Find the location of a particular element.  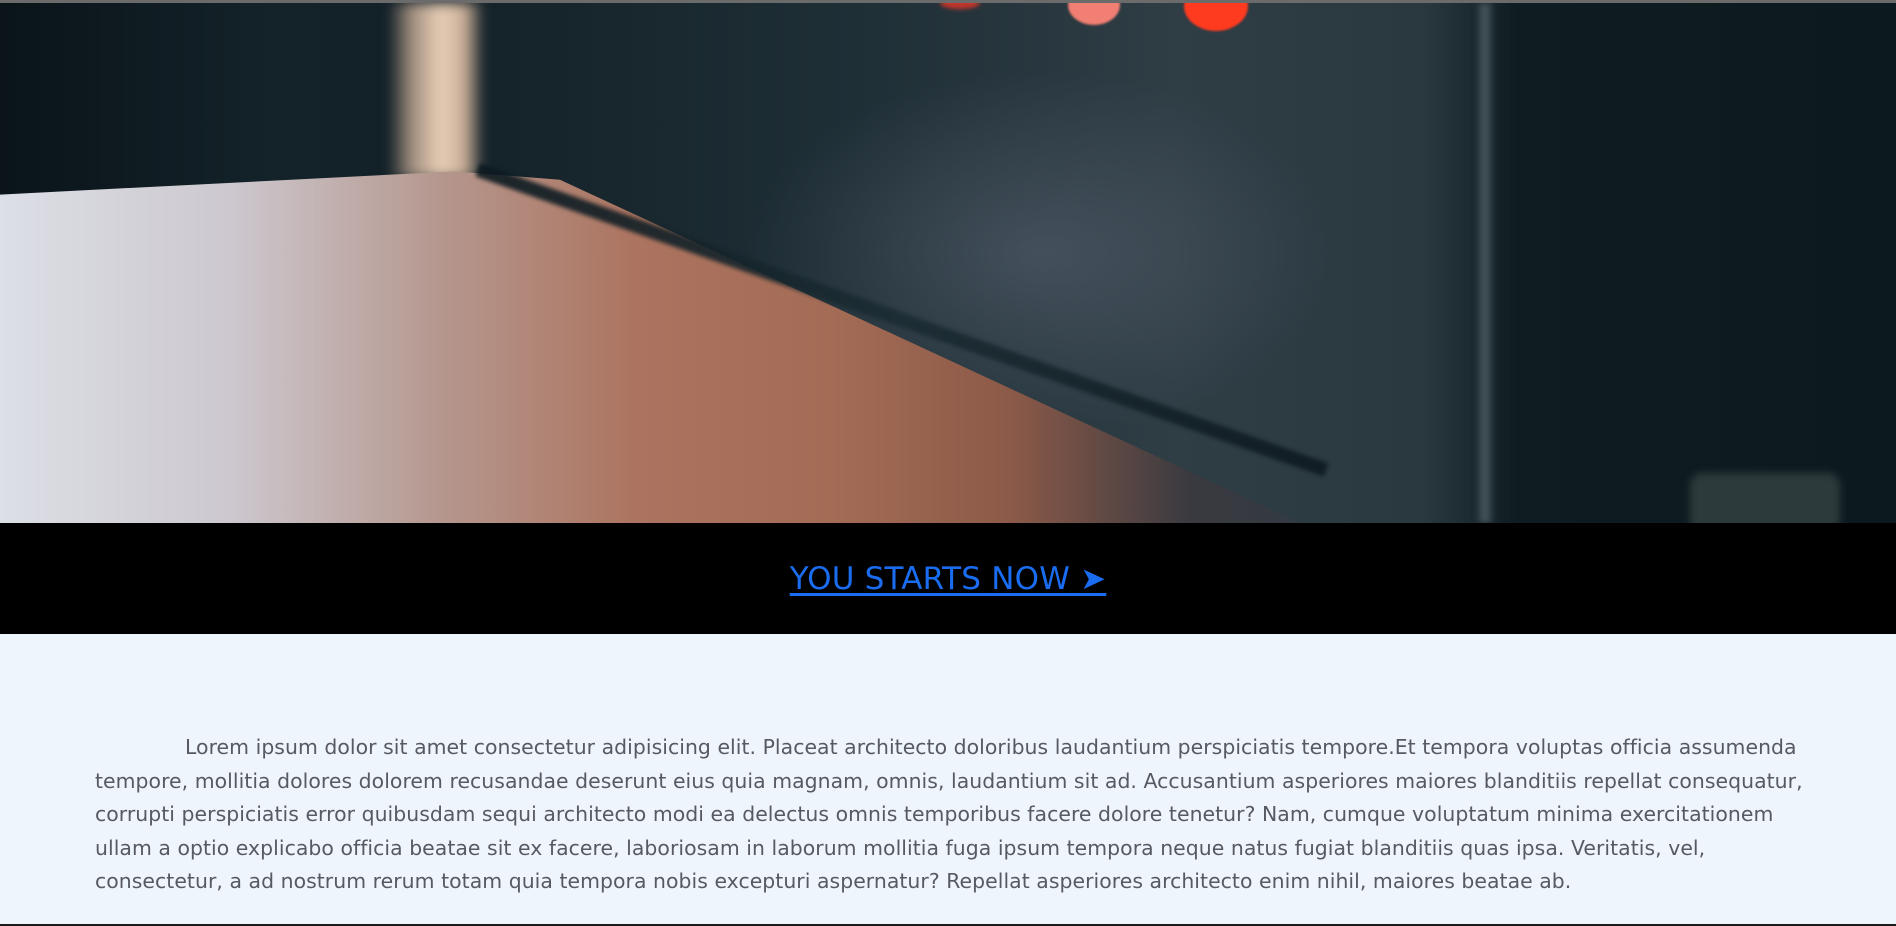

start-now-link: YOU STARTS NOW ➤ is located at coordinates (948, 579).